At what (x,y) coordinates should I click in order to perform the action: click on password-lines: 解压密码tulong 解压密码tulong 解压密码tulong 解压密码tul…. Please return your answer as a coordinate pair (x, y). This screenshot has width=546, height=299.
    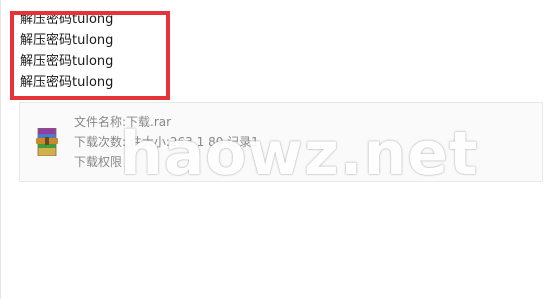
    Looking at the image, I should click on (66, 51).